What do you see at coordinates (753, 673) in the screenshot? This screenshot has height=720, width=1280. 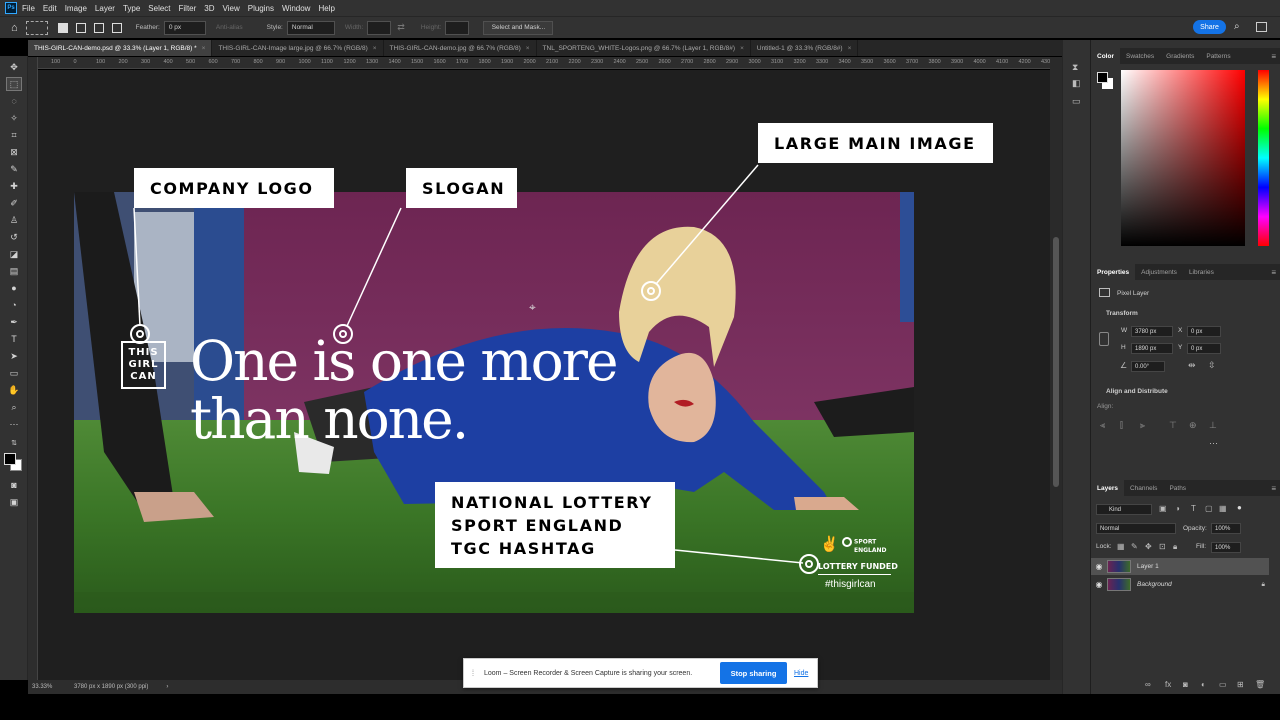 I see `stop-sharing-button: Stop sharing` at bounding box center [753, 673].